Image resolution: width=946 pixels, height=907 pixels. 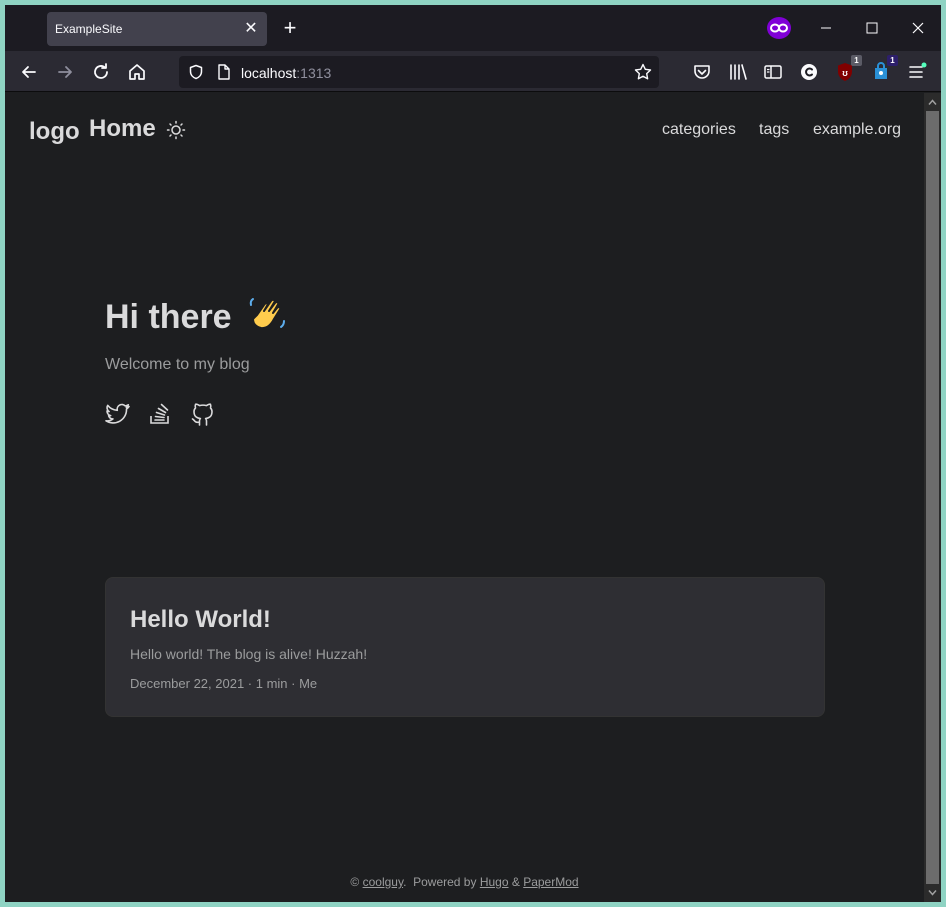 I want to click on site-footer: © coolguy. Powered by Hugo & PaperMod, so click(x=464, y=882).